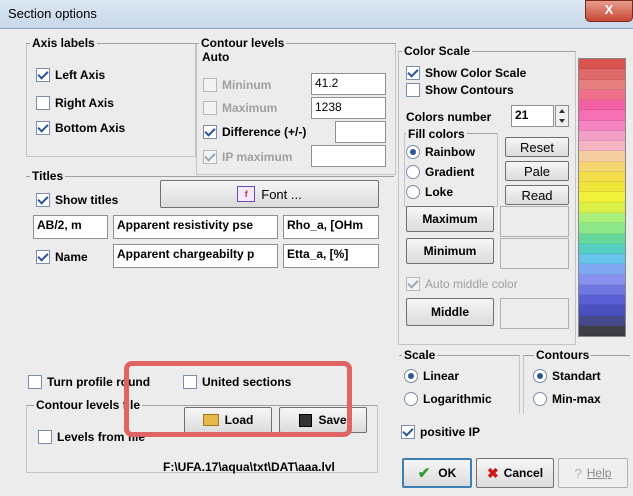  Describe the element at coordinates (436, 134) in the screenshot. I see `fill-colors-title: Fill colors` at that location.